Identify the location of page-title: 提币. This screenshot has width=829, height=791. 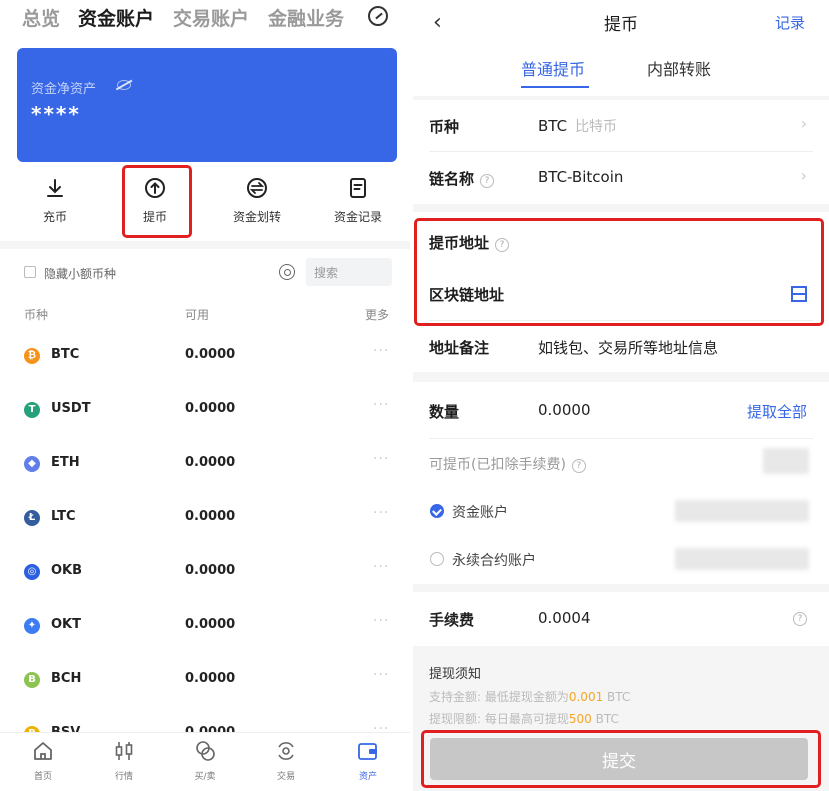
(621, 25).